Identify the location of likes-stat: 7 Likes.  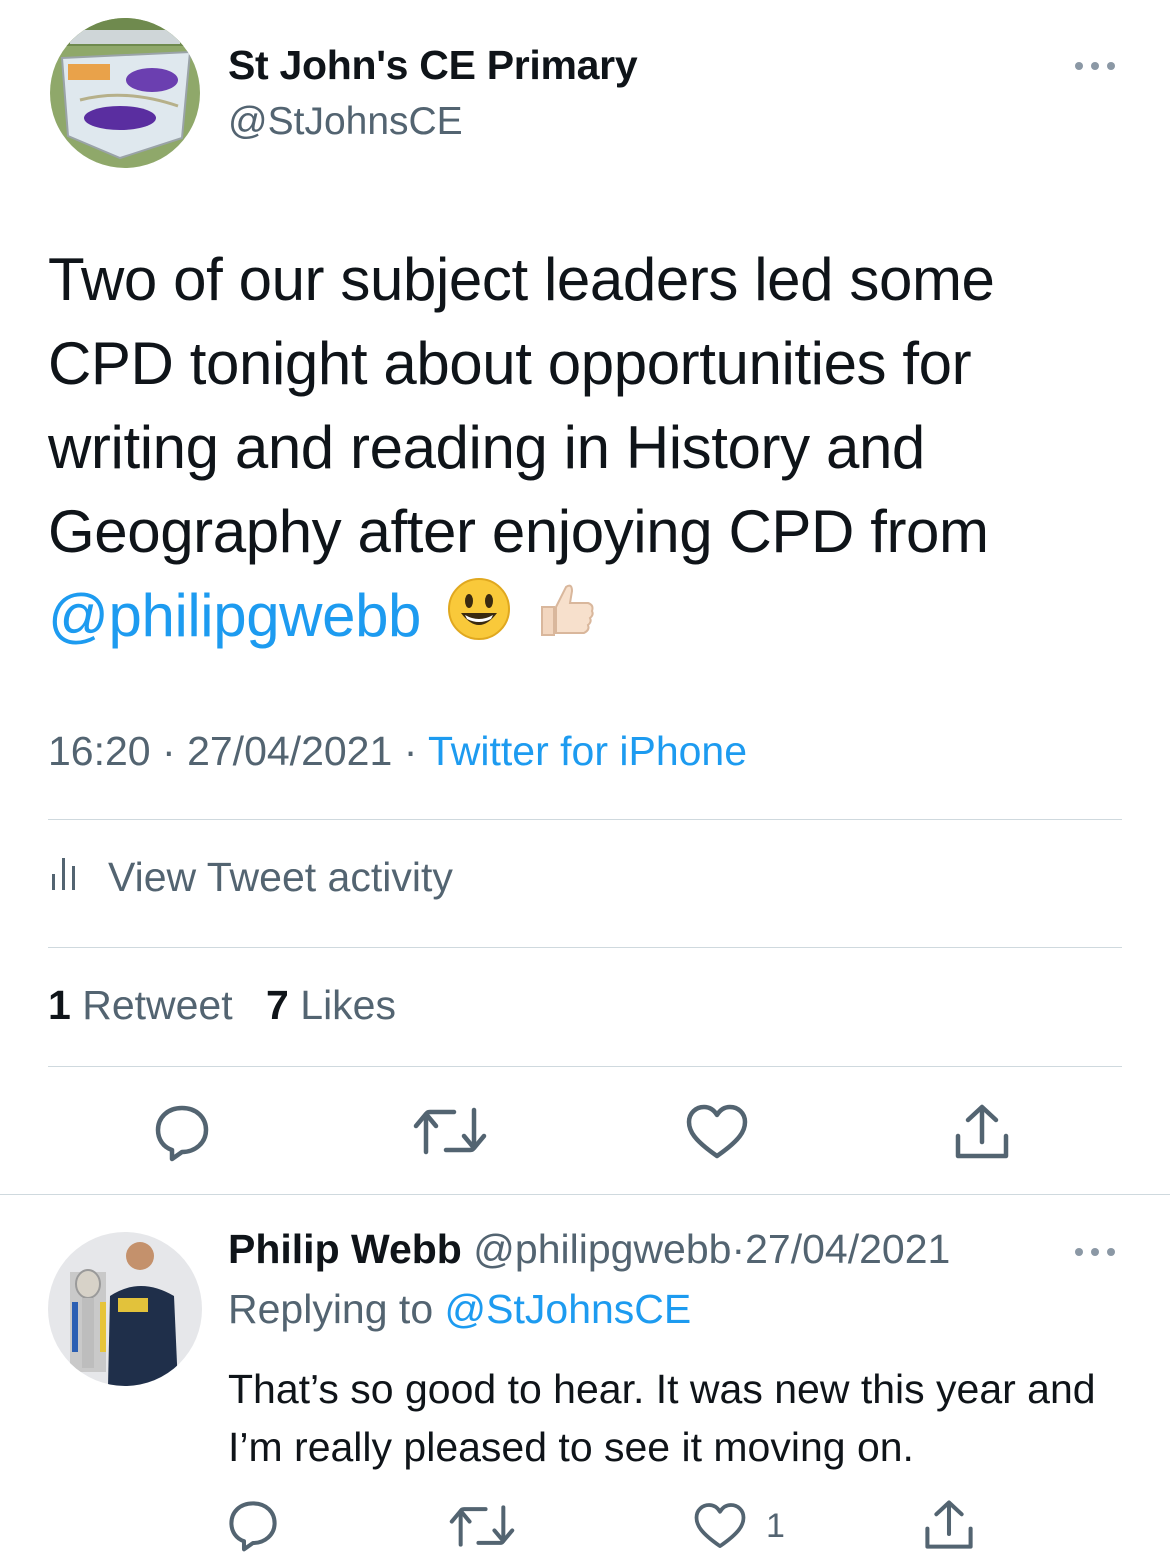
(331, 1005).